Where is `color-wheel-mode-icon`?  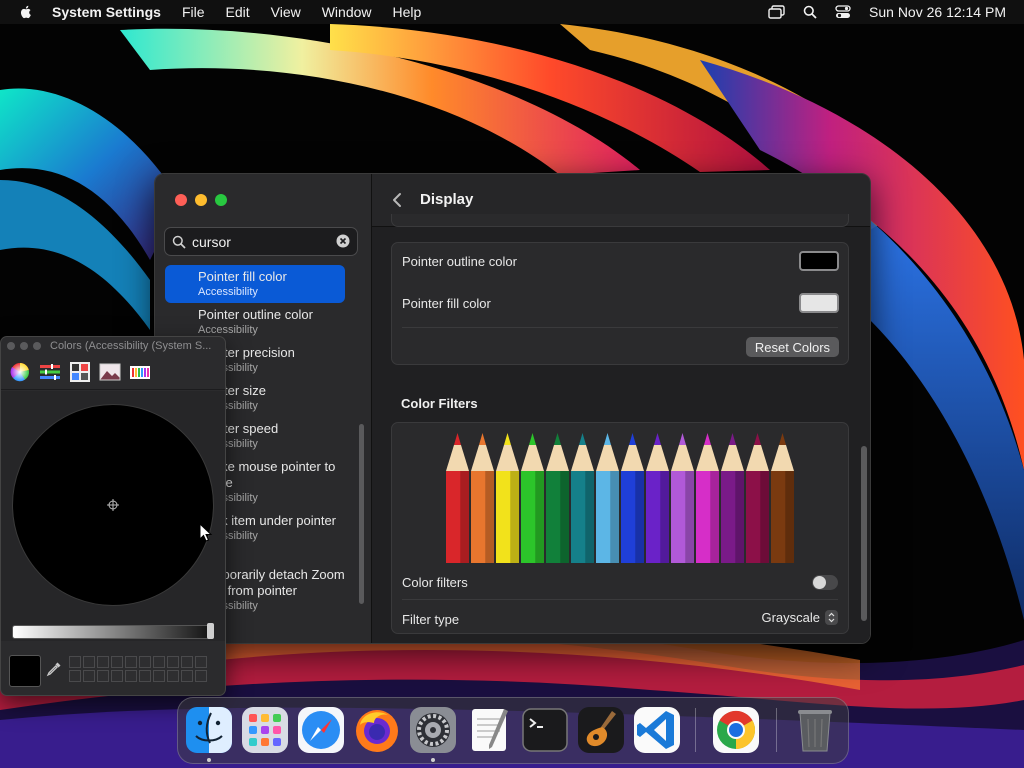 color-wheel-mode-icon is located at coordinates (20, 372).